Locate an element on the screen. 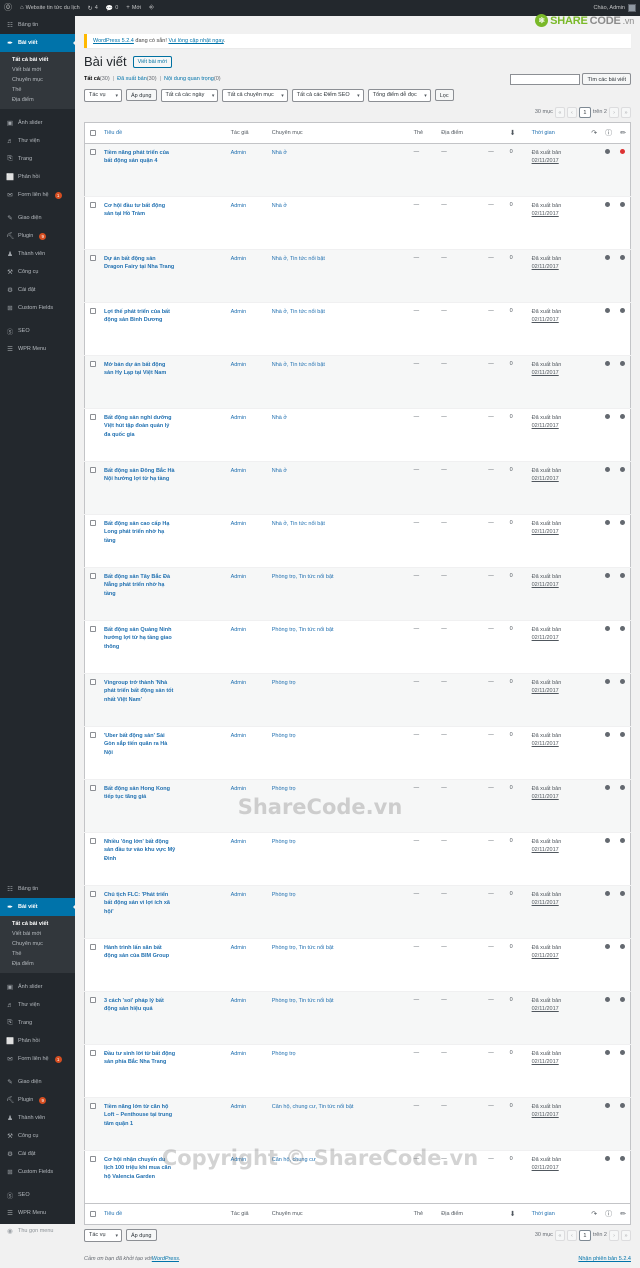 The image size is (640, 1268). sidebar-item-contact-form: ✉ Form liên hệ 1 is located at coordinates (37, 1059).